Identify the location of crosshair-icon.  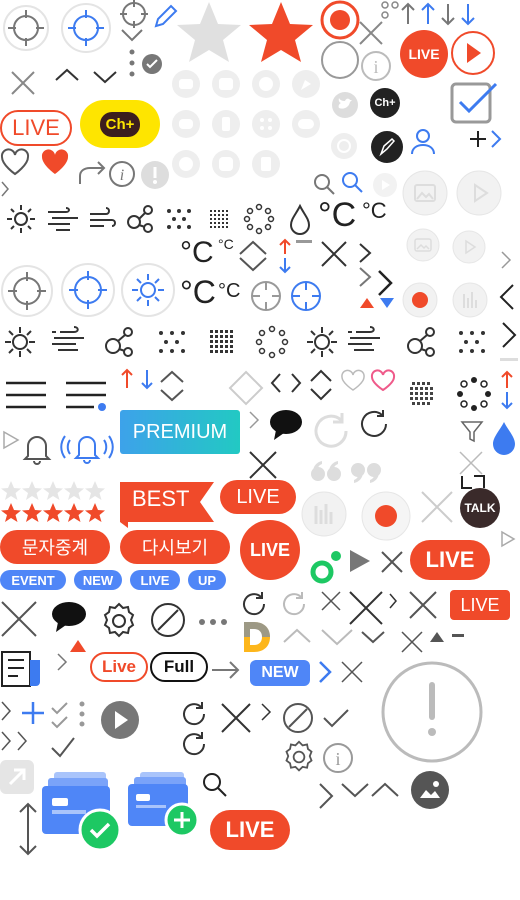
(26, 28).